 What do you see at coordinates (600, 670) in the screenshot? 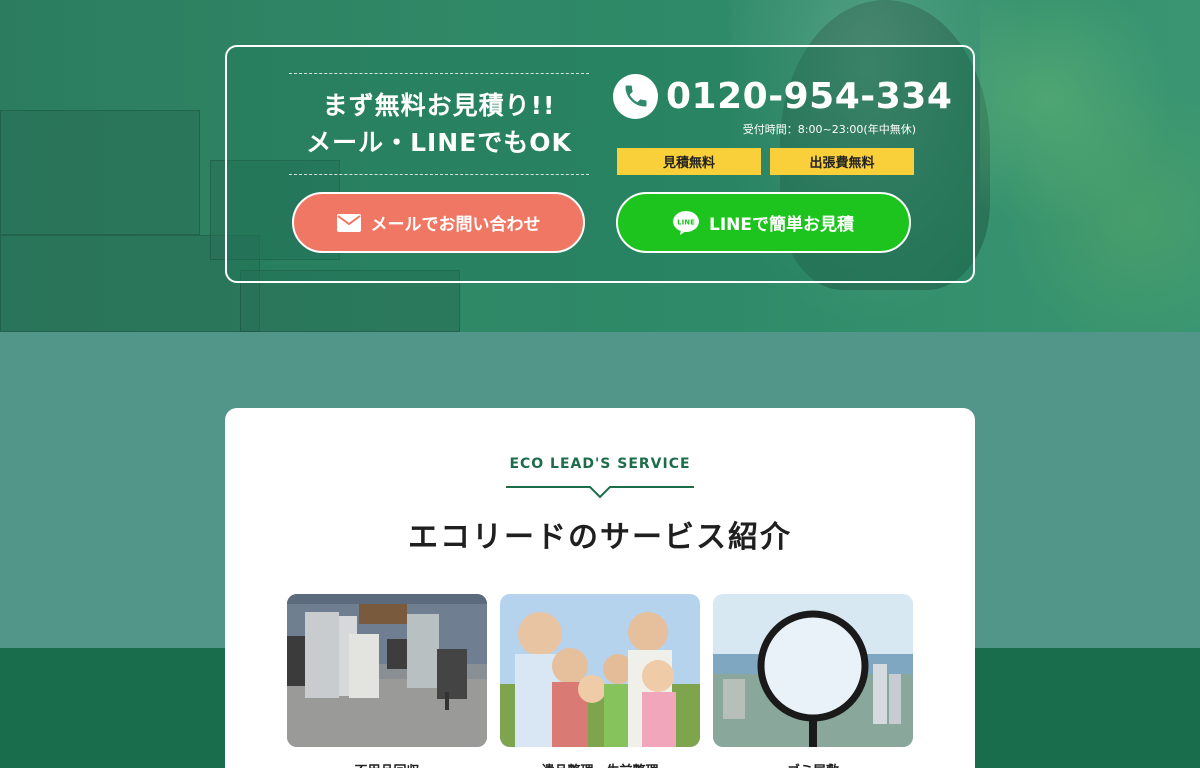
I see `service-image-estate-clearing` at bounding box center [600, 670].